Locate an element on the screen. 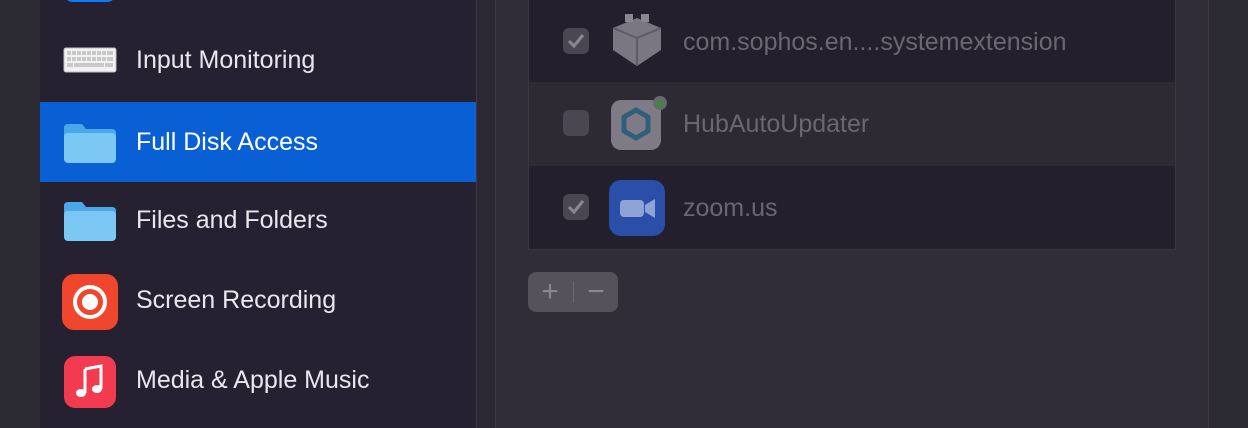 This screenshot has height=428, width=1248. sidebar-item-label: Input Monitoring is located at coordinates (226, 60).